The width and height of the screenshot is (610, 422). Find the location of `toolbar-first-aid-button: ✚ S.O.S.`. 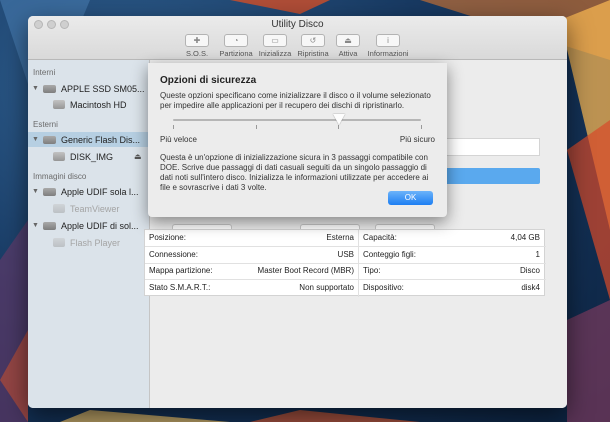

toolbar-first-aid-button: ✚ S.O.S. is located at coordinates (197, 47).